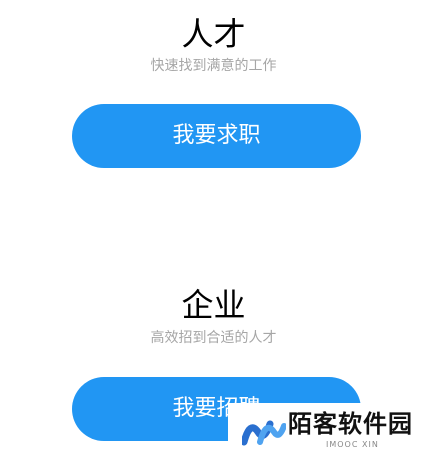 The image size is (427, 456). I want to click on company-subtitle: 高效招到合适的人才, so click(213, 338).